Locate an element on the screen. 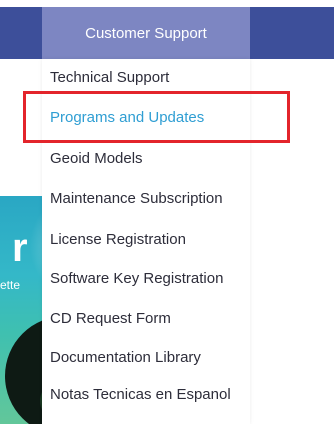  menu-item-license-registration: License Registration is located at coordinates (118, 239).